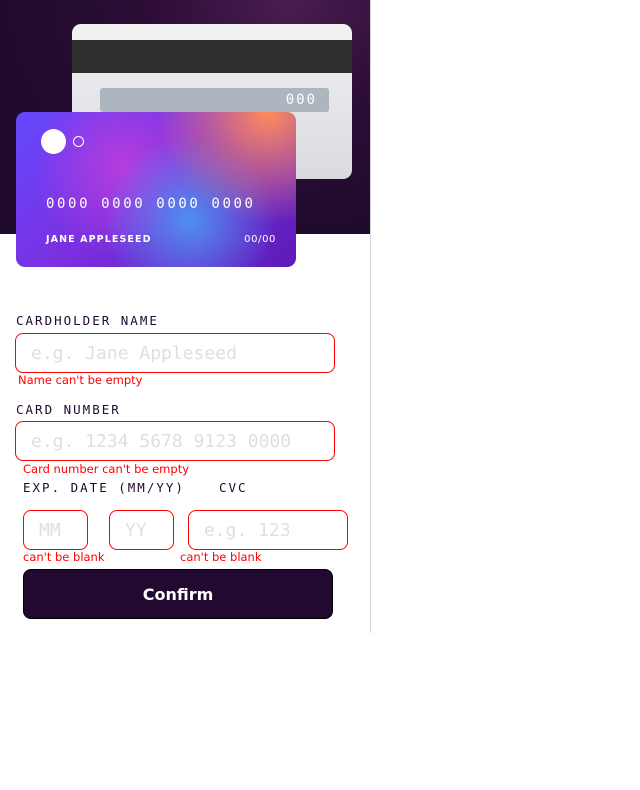 Image resolution: width=640 pixels, height=790 pixels. Describe the element at coordinates (104, 487) in the screenshot. I see `expiry-date-label: Exp. Date (MM/YY)` at that location.